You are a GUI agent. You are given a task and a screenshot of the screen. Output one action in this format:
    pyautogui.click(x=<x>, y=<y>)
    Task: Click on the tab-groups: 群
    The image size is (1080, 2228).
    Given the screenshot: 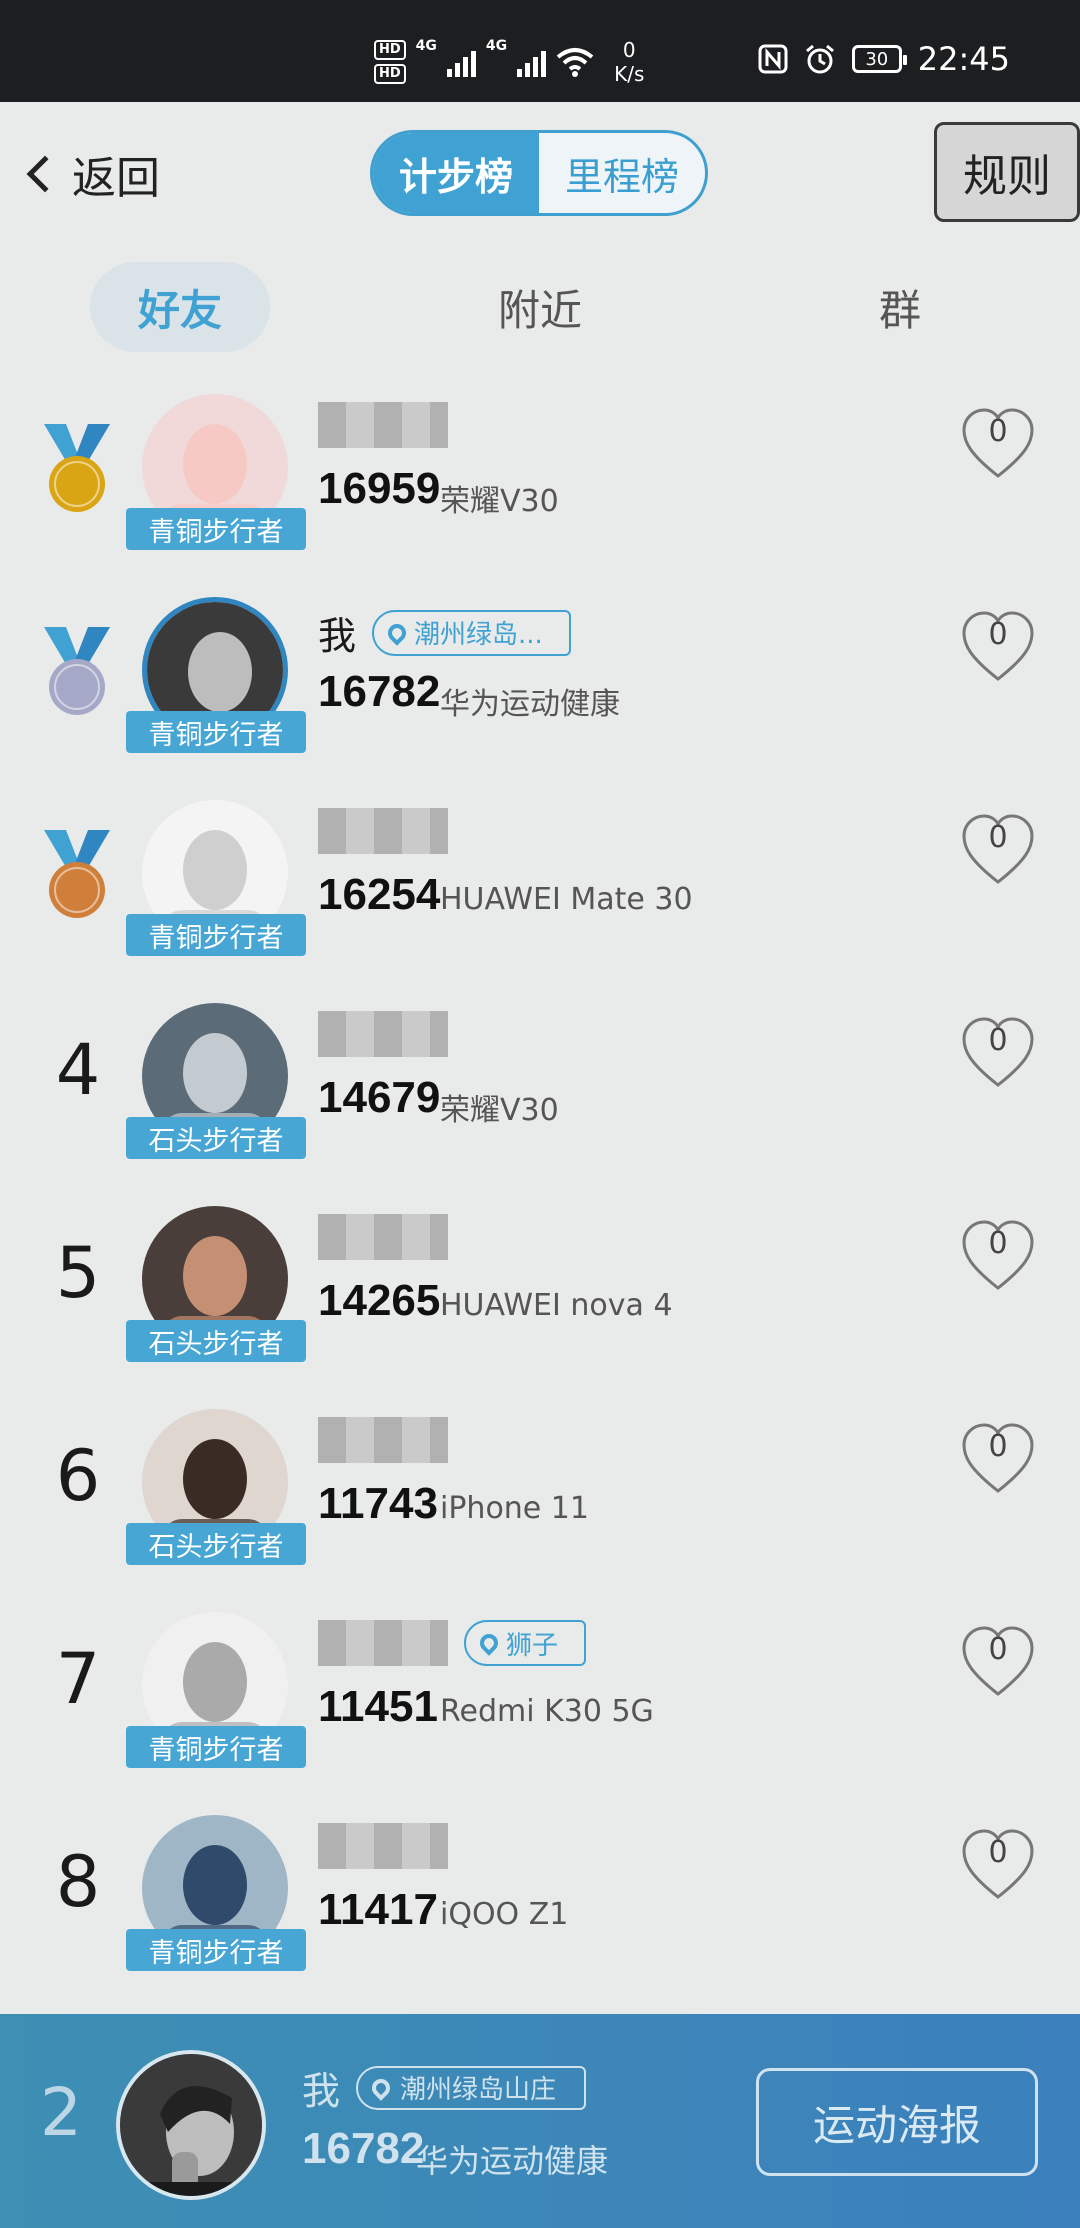 What is the action you would take?
    pyautogui.click(x=900, y=307)
    